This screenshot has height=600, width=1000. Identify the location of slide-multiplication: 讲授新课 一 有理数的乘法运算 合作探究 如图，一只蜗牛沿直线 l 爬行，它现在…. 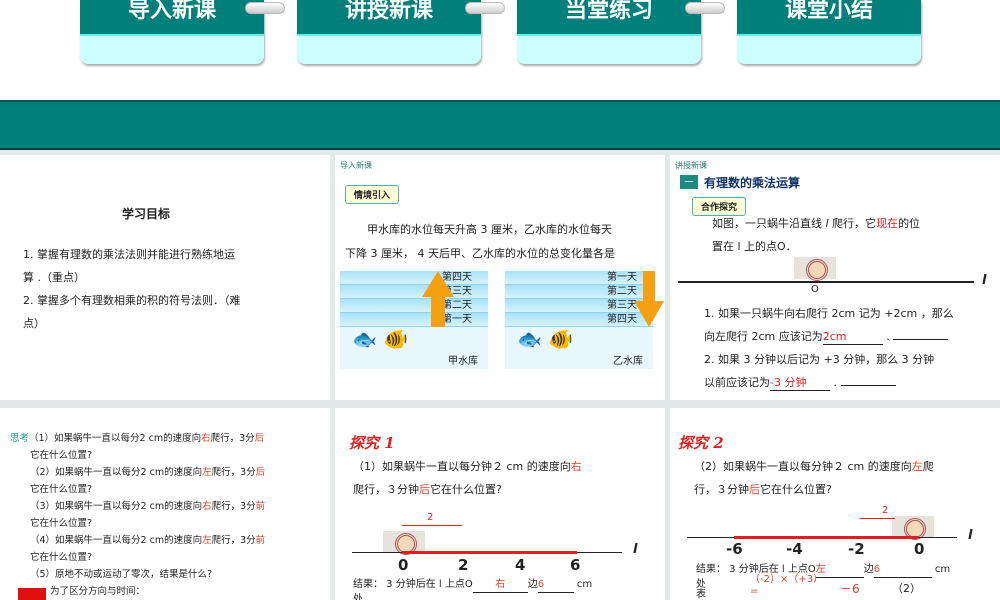
(835, 277).